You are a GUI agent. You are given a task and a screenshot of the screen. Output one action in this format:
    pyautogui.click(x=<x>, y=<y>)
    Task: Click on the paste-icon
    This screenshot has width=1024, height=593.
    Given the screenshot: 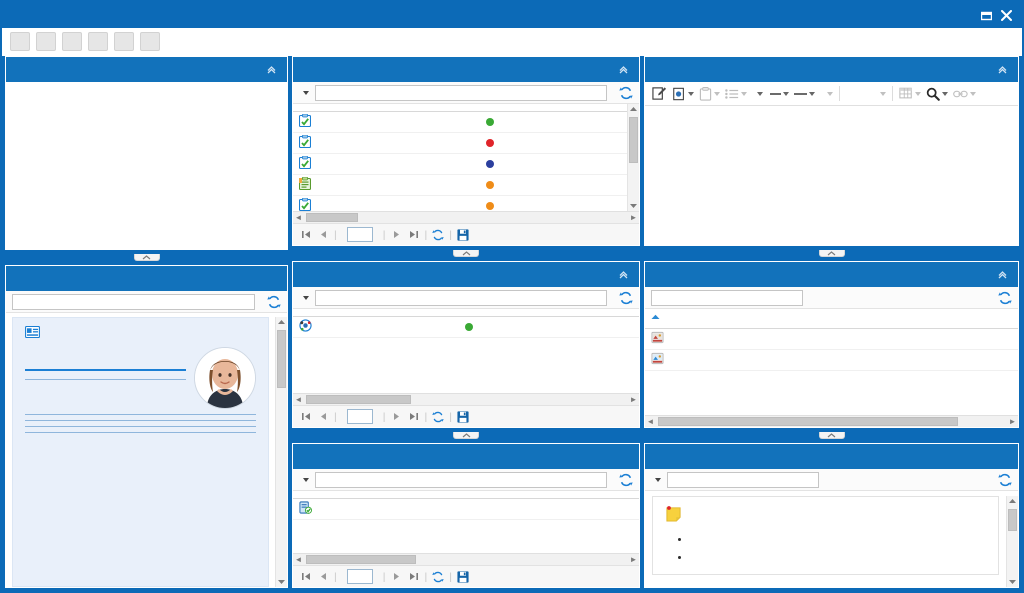 What is the action you would take?
    pyautogui.click(x=709, y=93)
    